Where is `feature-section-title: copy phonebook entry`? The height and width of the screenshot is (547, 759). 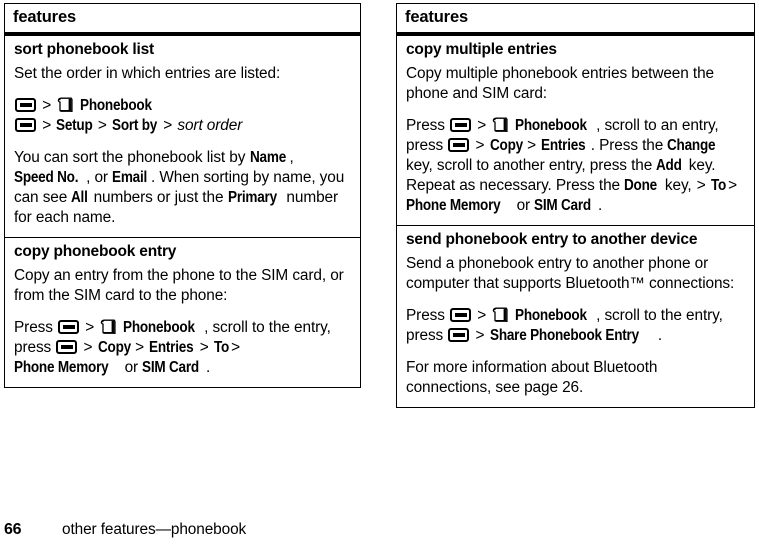
feature-section-title: copy phonebook entry is located at coordinates (95, 251).